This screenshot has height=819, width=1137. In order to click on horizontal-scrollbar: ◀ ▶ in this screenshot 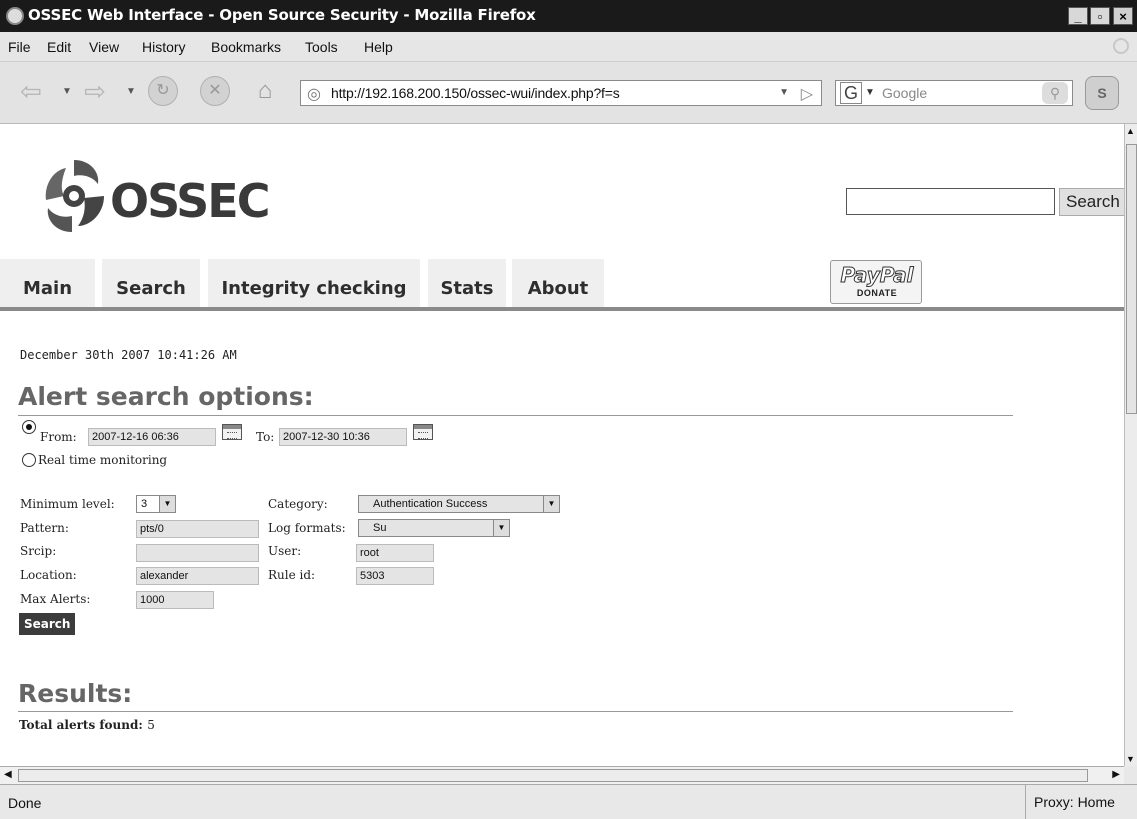, I will do `click(562, 775)`.